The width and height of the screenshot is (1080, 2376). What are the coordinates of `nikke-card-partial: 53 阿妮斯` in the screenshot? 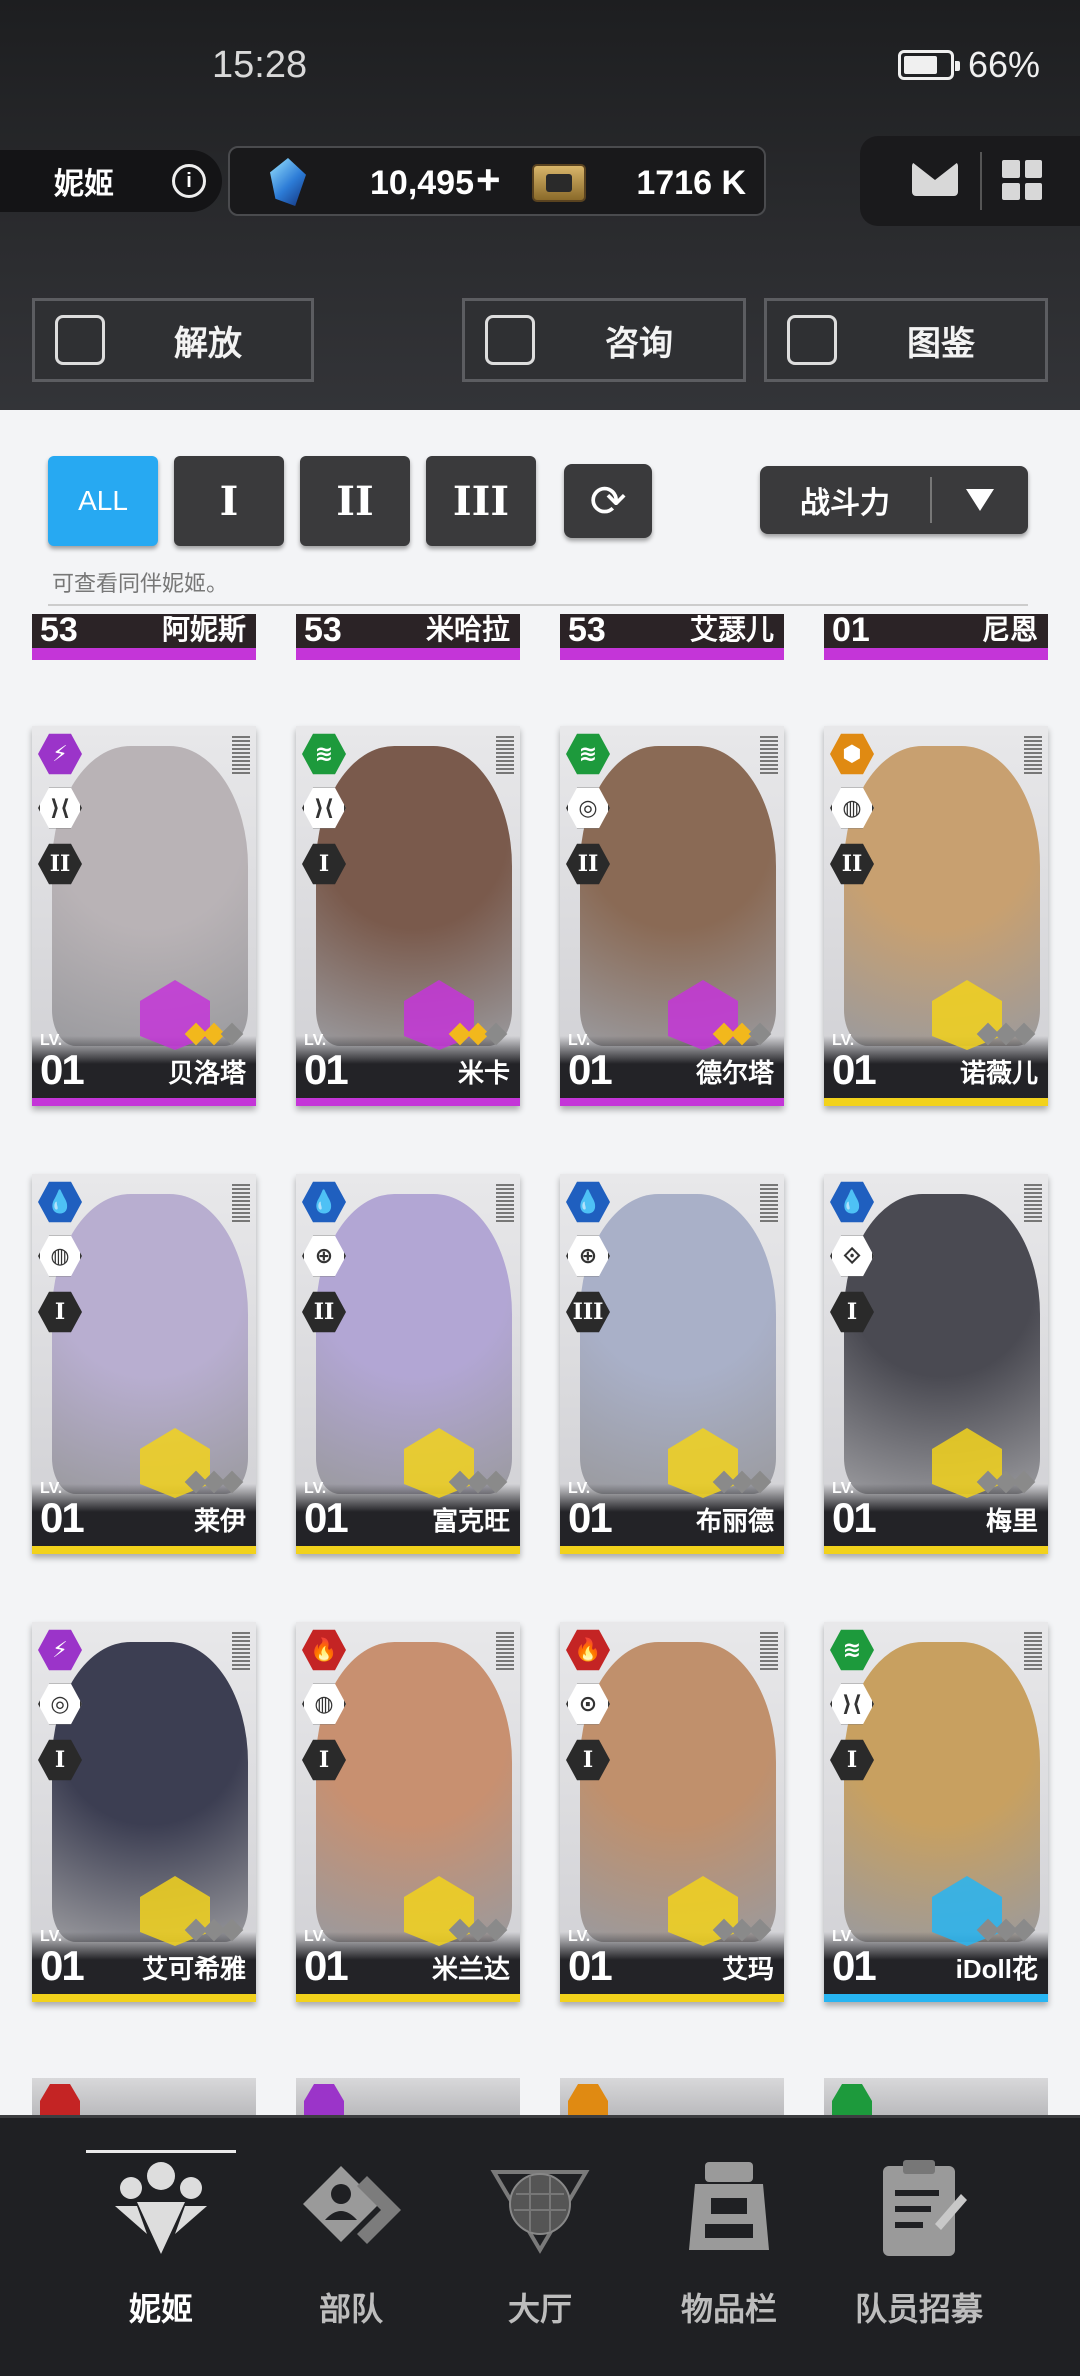 It's located at (144, 637).